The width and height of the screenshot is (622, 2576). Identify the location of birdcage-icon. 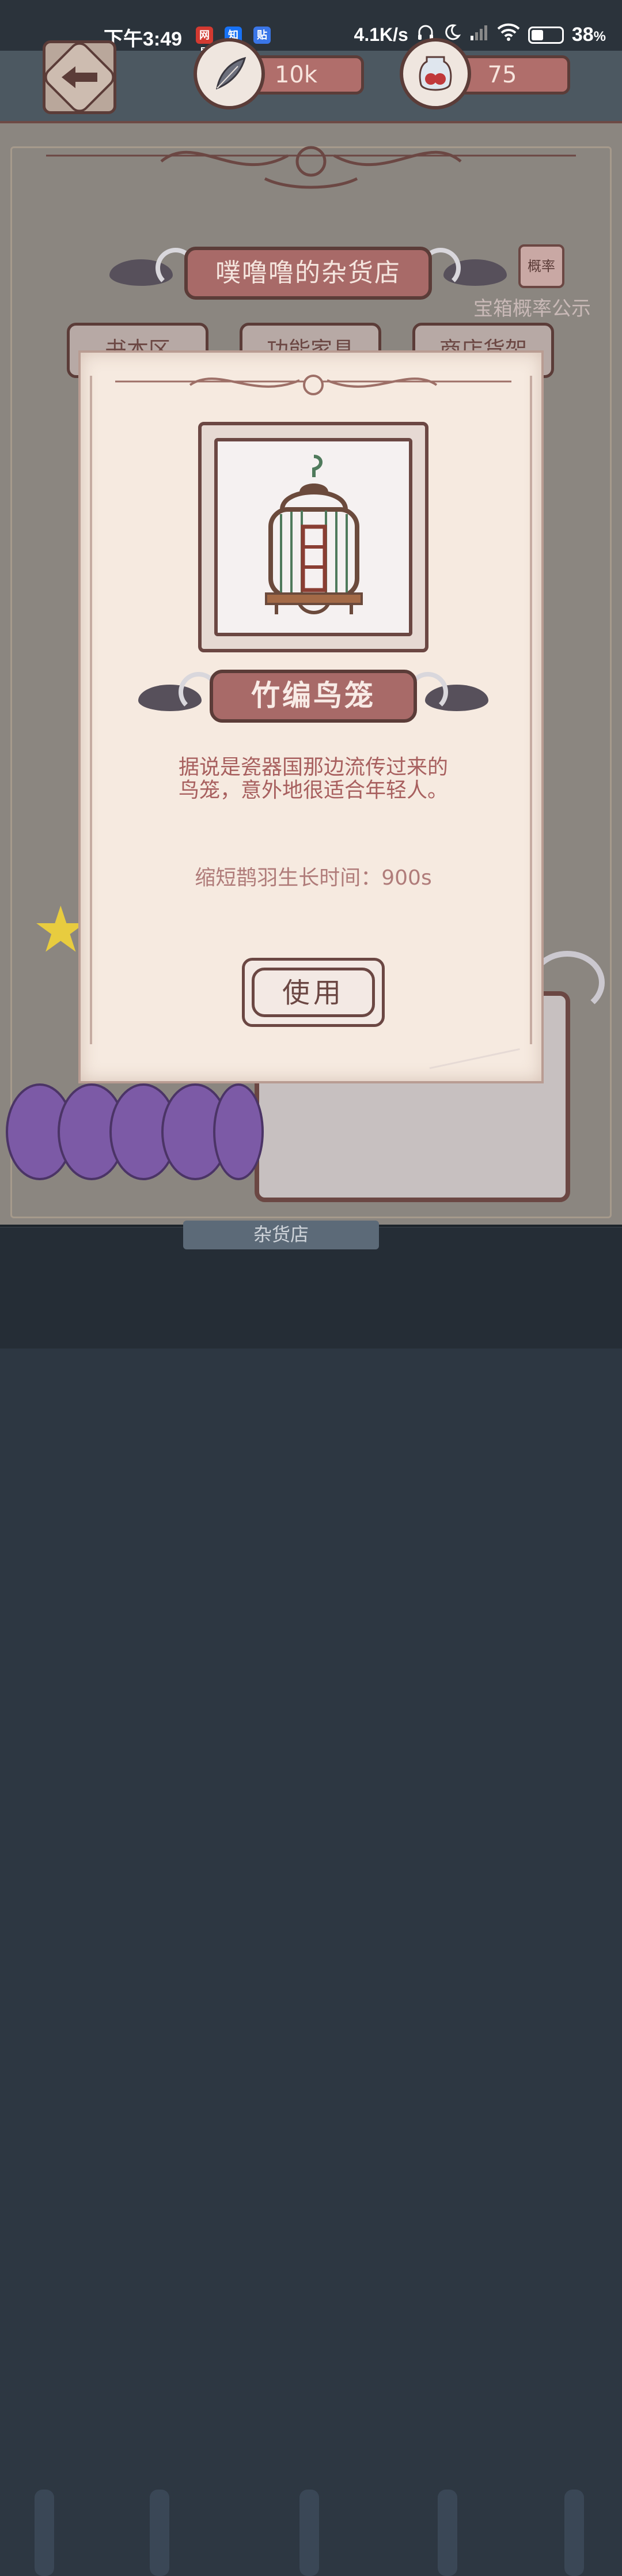
(314, 534).